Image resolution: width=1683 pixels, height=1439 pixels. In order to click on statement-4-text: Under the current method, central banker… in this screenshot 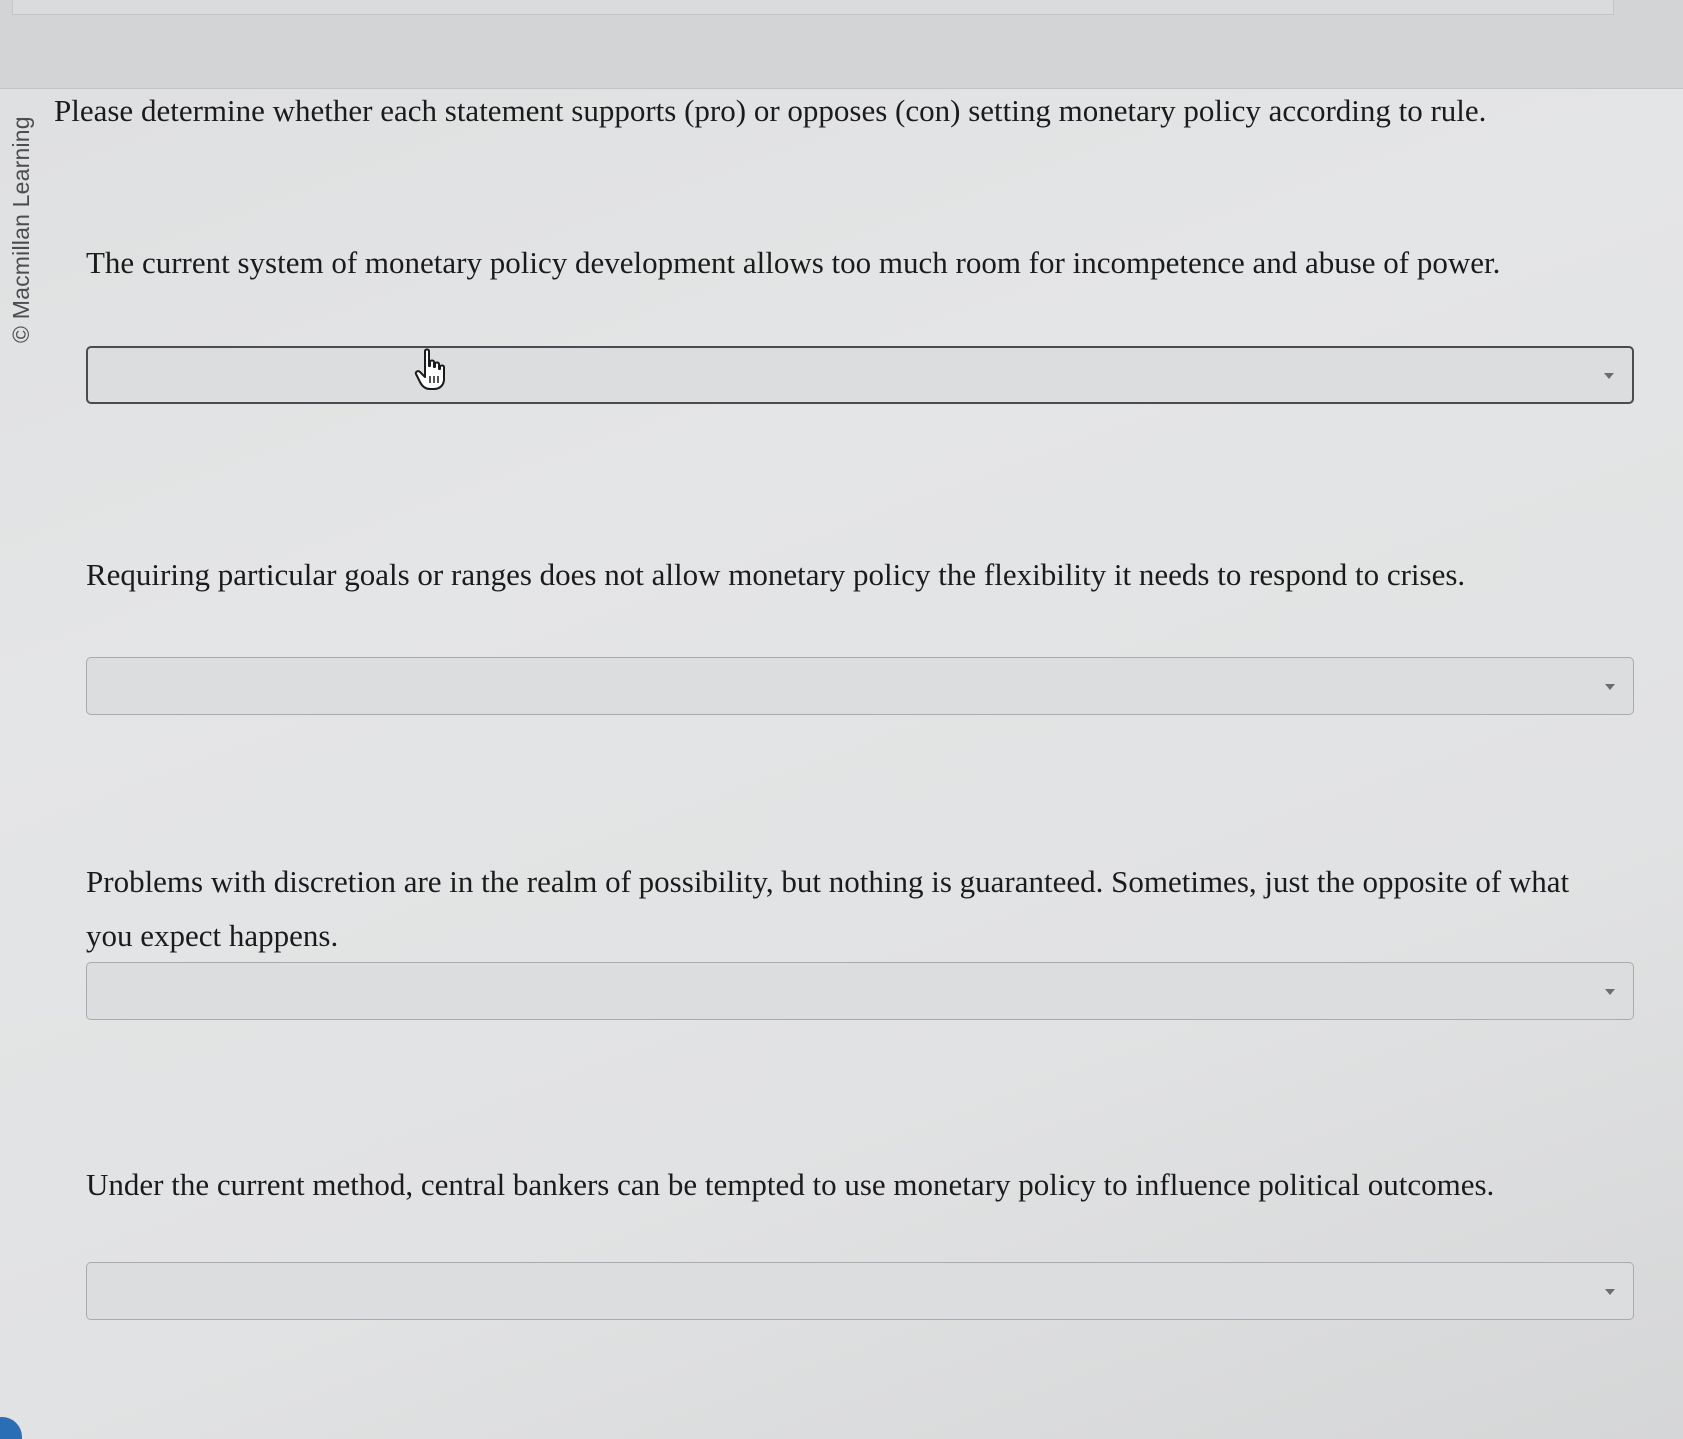, I will do `click(790, 1184)`.